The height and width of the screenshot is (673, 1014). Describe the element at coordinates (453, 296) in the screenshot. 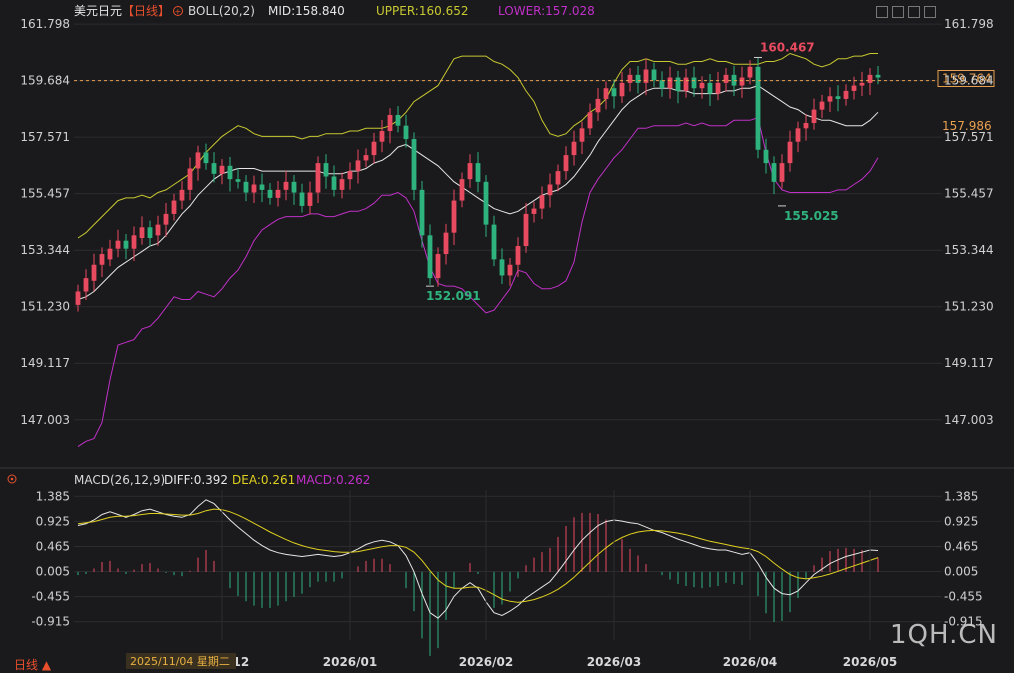

I see `low-annotation: 152.091` at that location.